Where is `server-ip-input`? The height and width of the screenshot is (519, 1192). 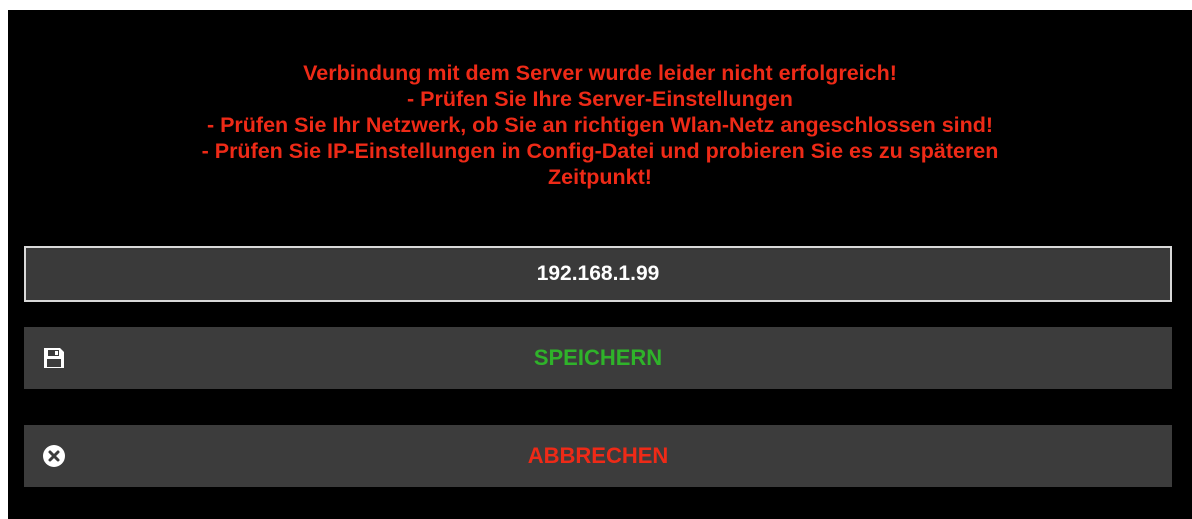 server-ip-input is located at coordinates (598, 274).